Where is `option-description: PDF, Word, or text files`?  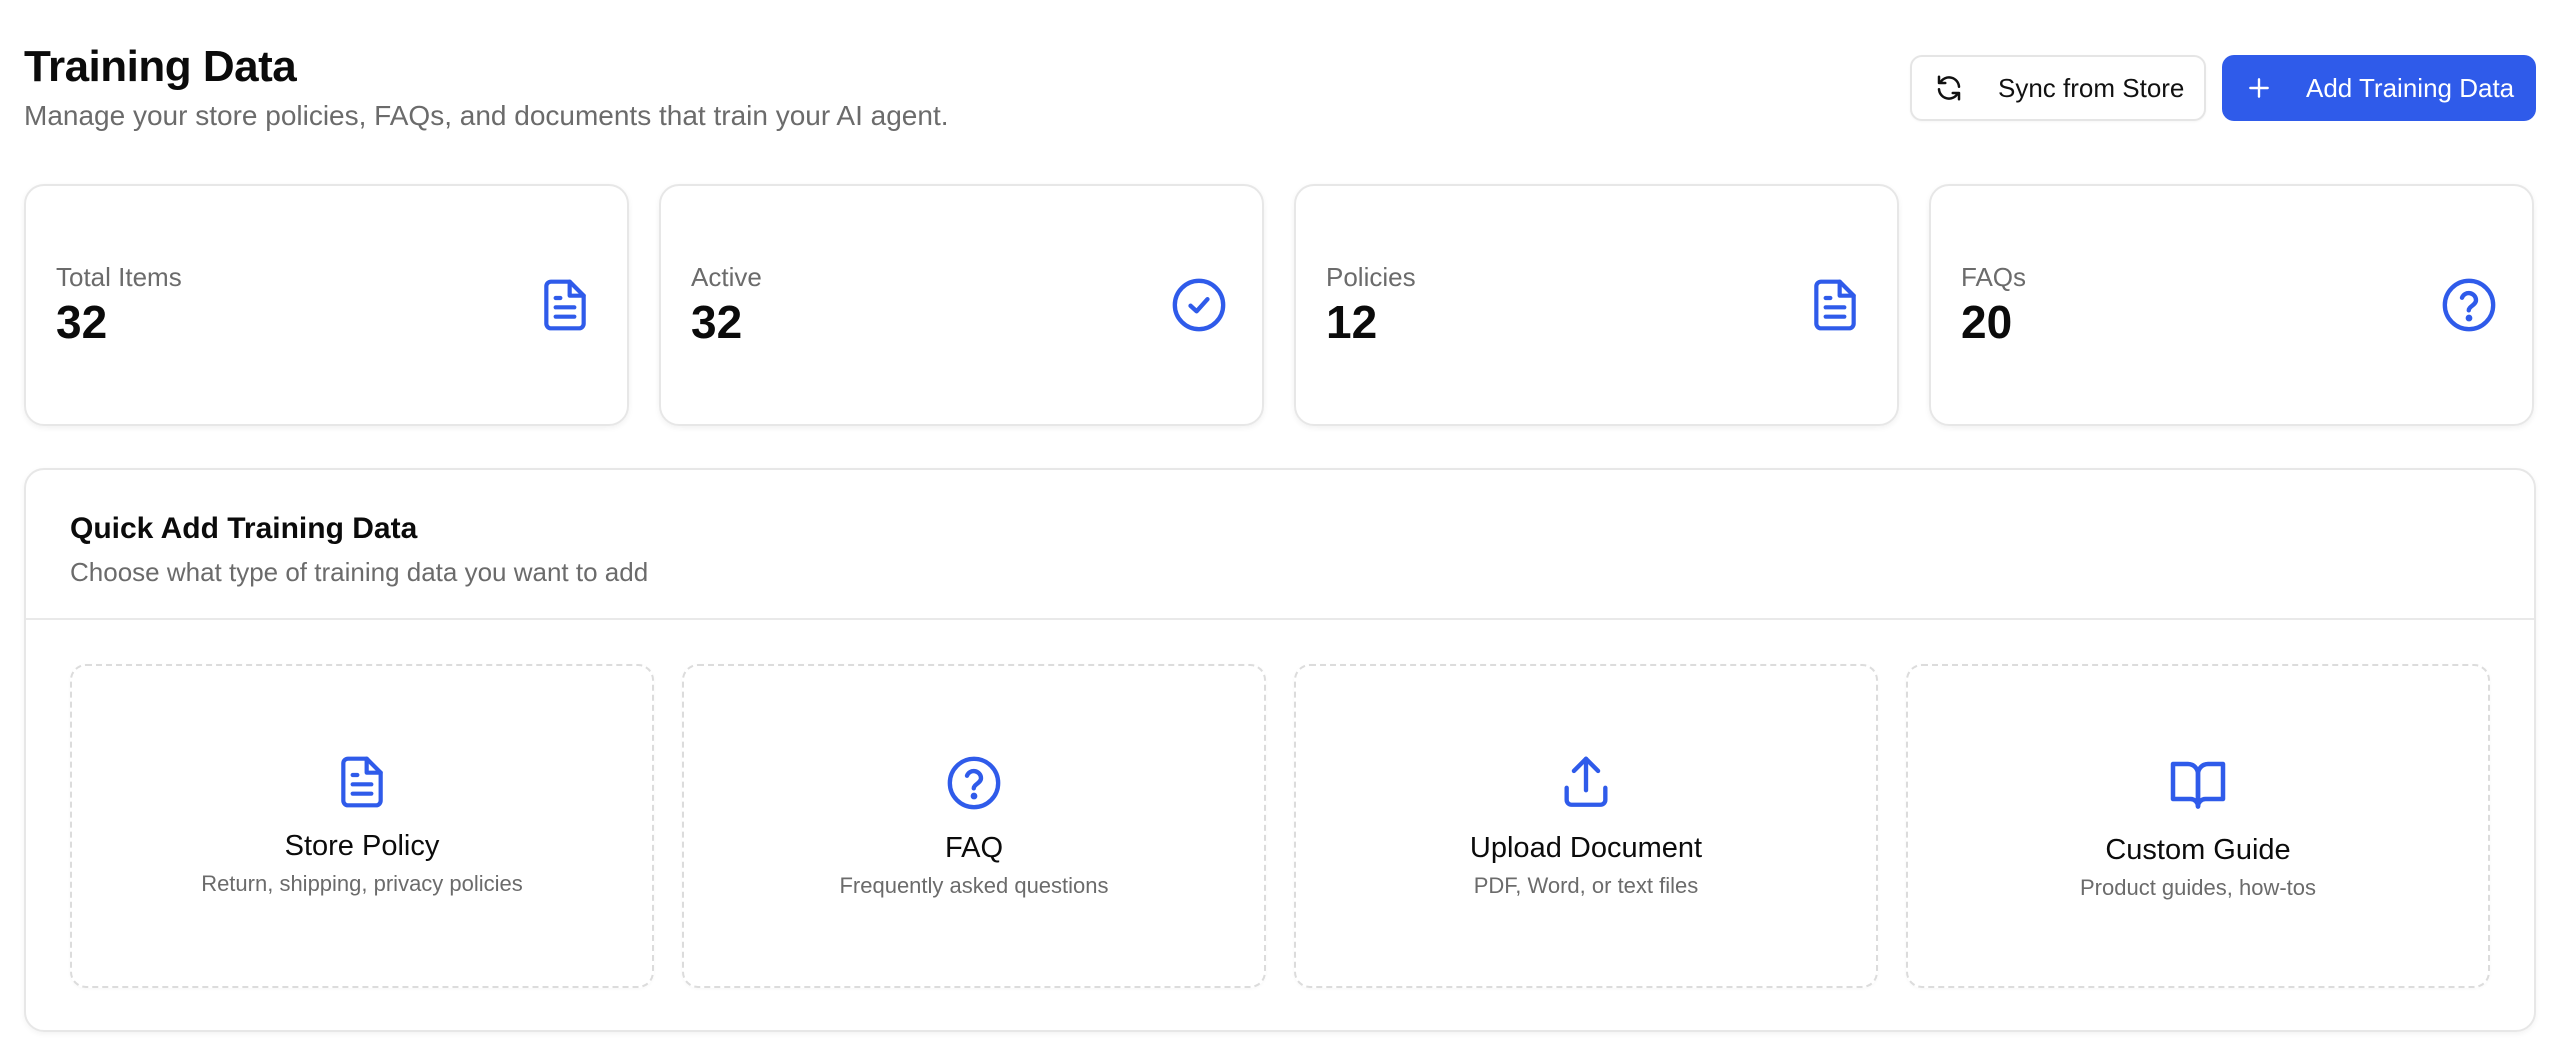
option-description: PDF, Word, or text files is located at coordinates (1586, 885).